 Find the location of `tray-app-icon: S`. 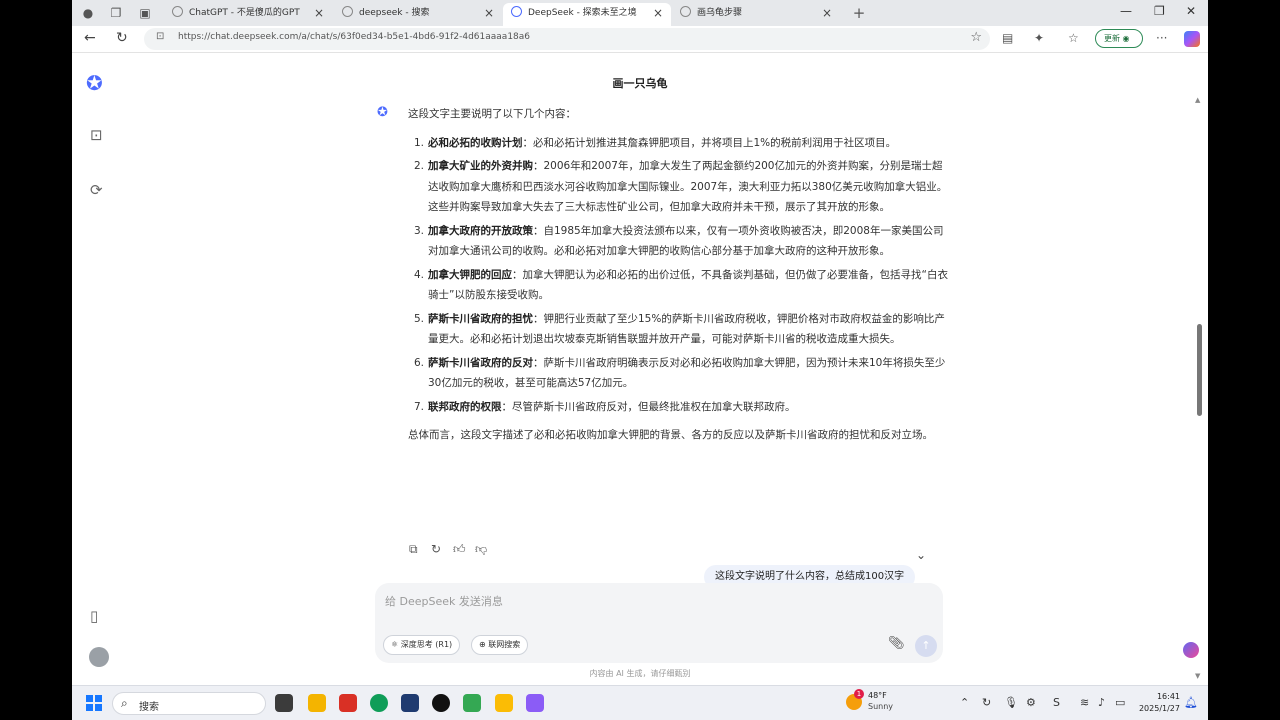

tray-app-icon: S is located at coordinates (1056, 702).